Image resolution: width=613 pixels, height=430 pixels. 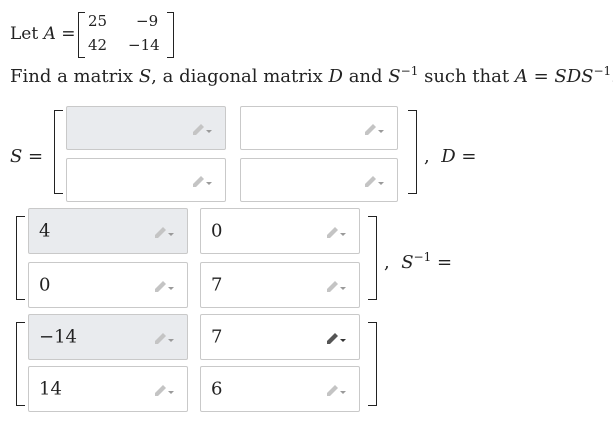 What do you see at coordinates (427, 156) in the screenshot?
I see `comma-1: ,` at bounding box center [427, 156].